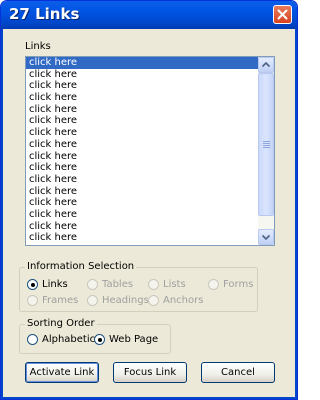 This screenshot has height=400, width=320. Describe the element at coordinates (55, 284) in the screenshot. I see `radio-label: Links` at that location.